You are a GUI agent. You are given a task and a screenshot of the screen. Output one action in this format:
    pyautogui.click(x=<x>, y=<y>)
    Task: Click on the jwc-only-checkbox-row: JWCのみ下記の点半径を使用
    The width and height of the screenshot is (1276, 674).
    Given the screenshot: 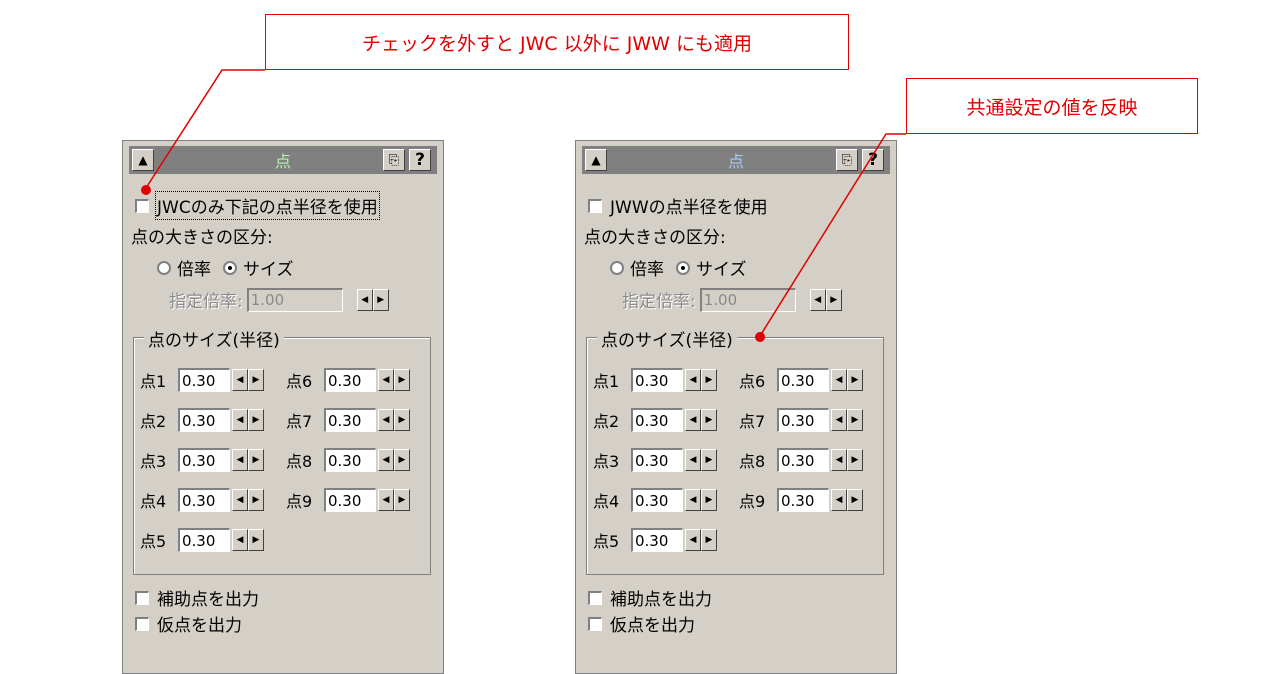 What is the action you would take?
    pyautogui.click(x=257, y=205)
    